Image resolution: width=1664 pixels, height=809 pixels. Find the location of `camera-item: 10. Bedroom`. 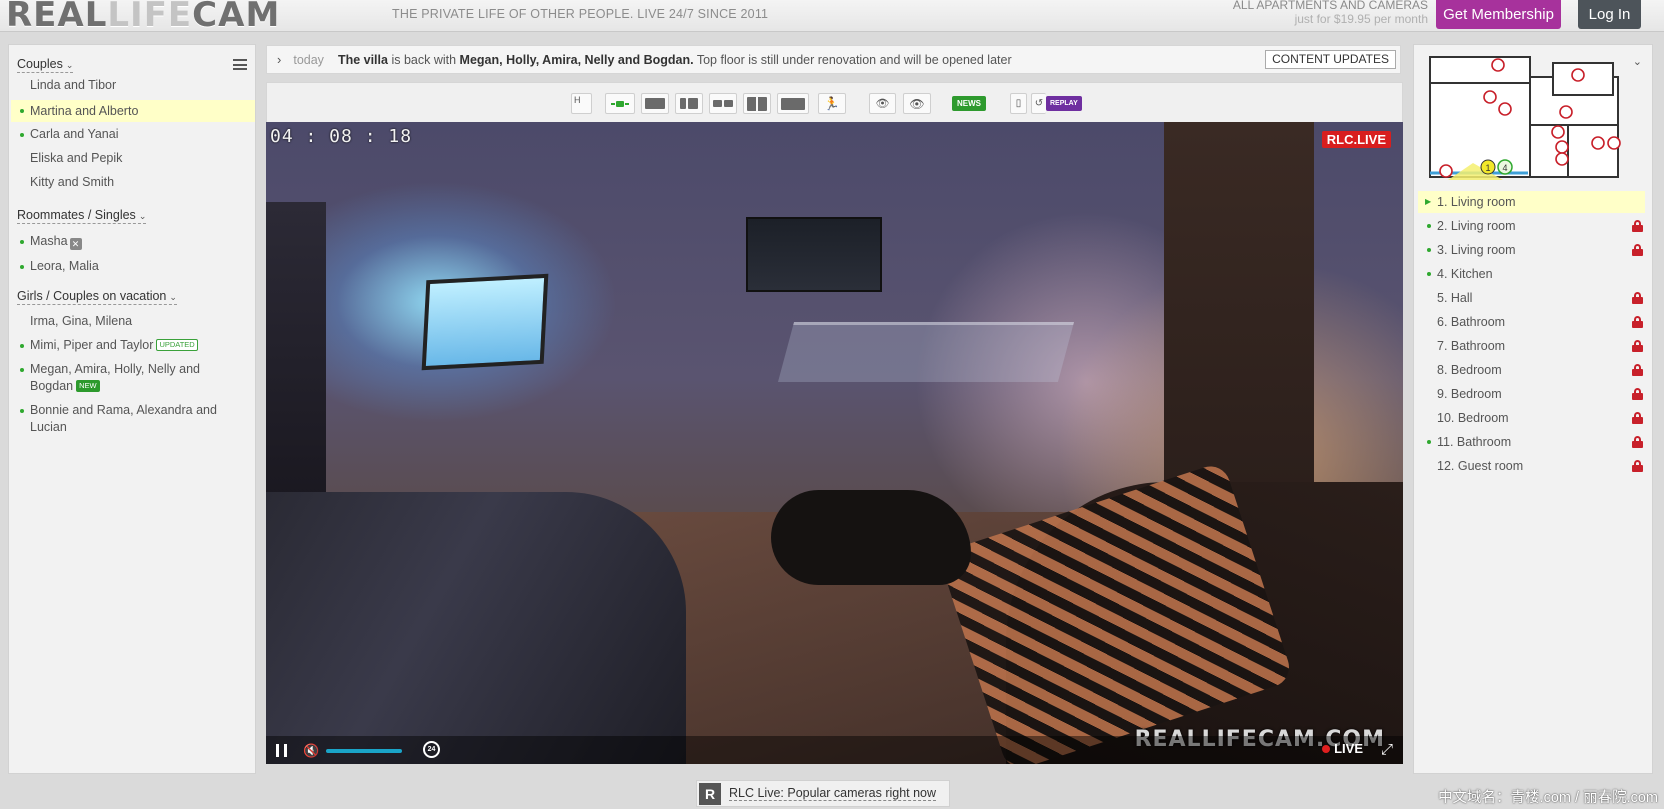

camera-item: 10. Bedroom is located at coordinates (1531, 418).